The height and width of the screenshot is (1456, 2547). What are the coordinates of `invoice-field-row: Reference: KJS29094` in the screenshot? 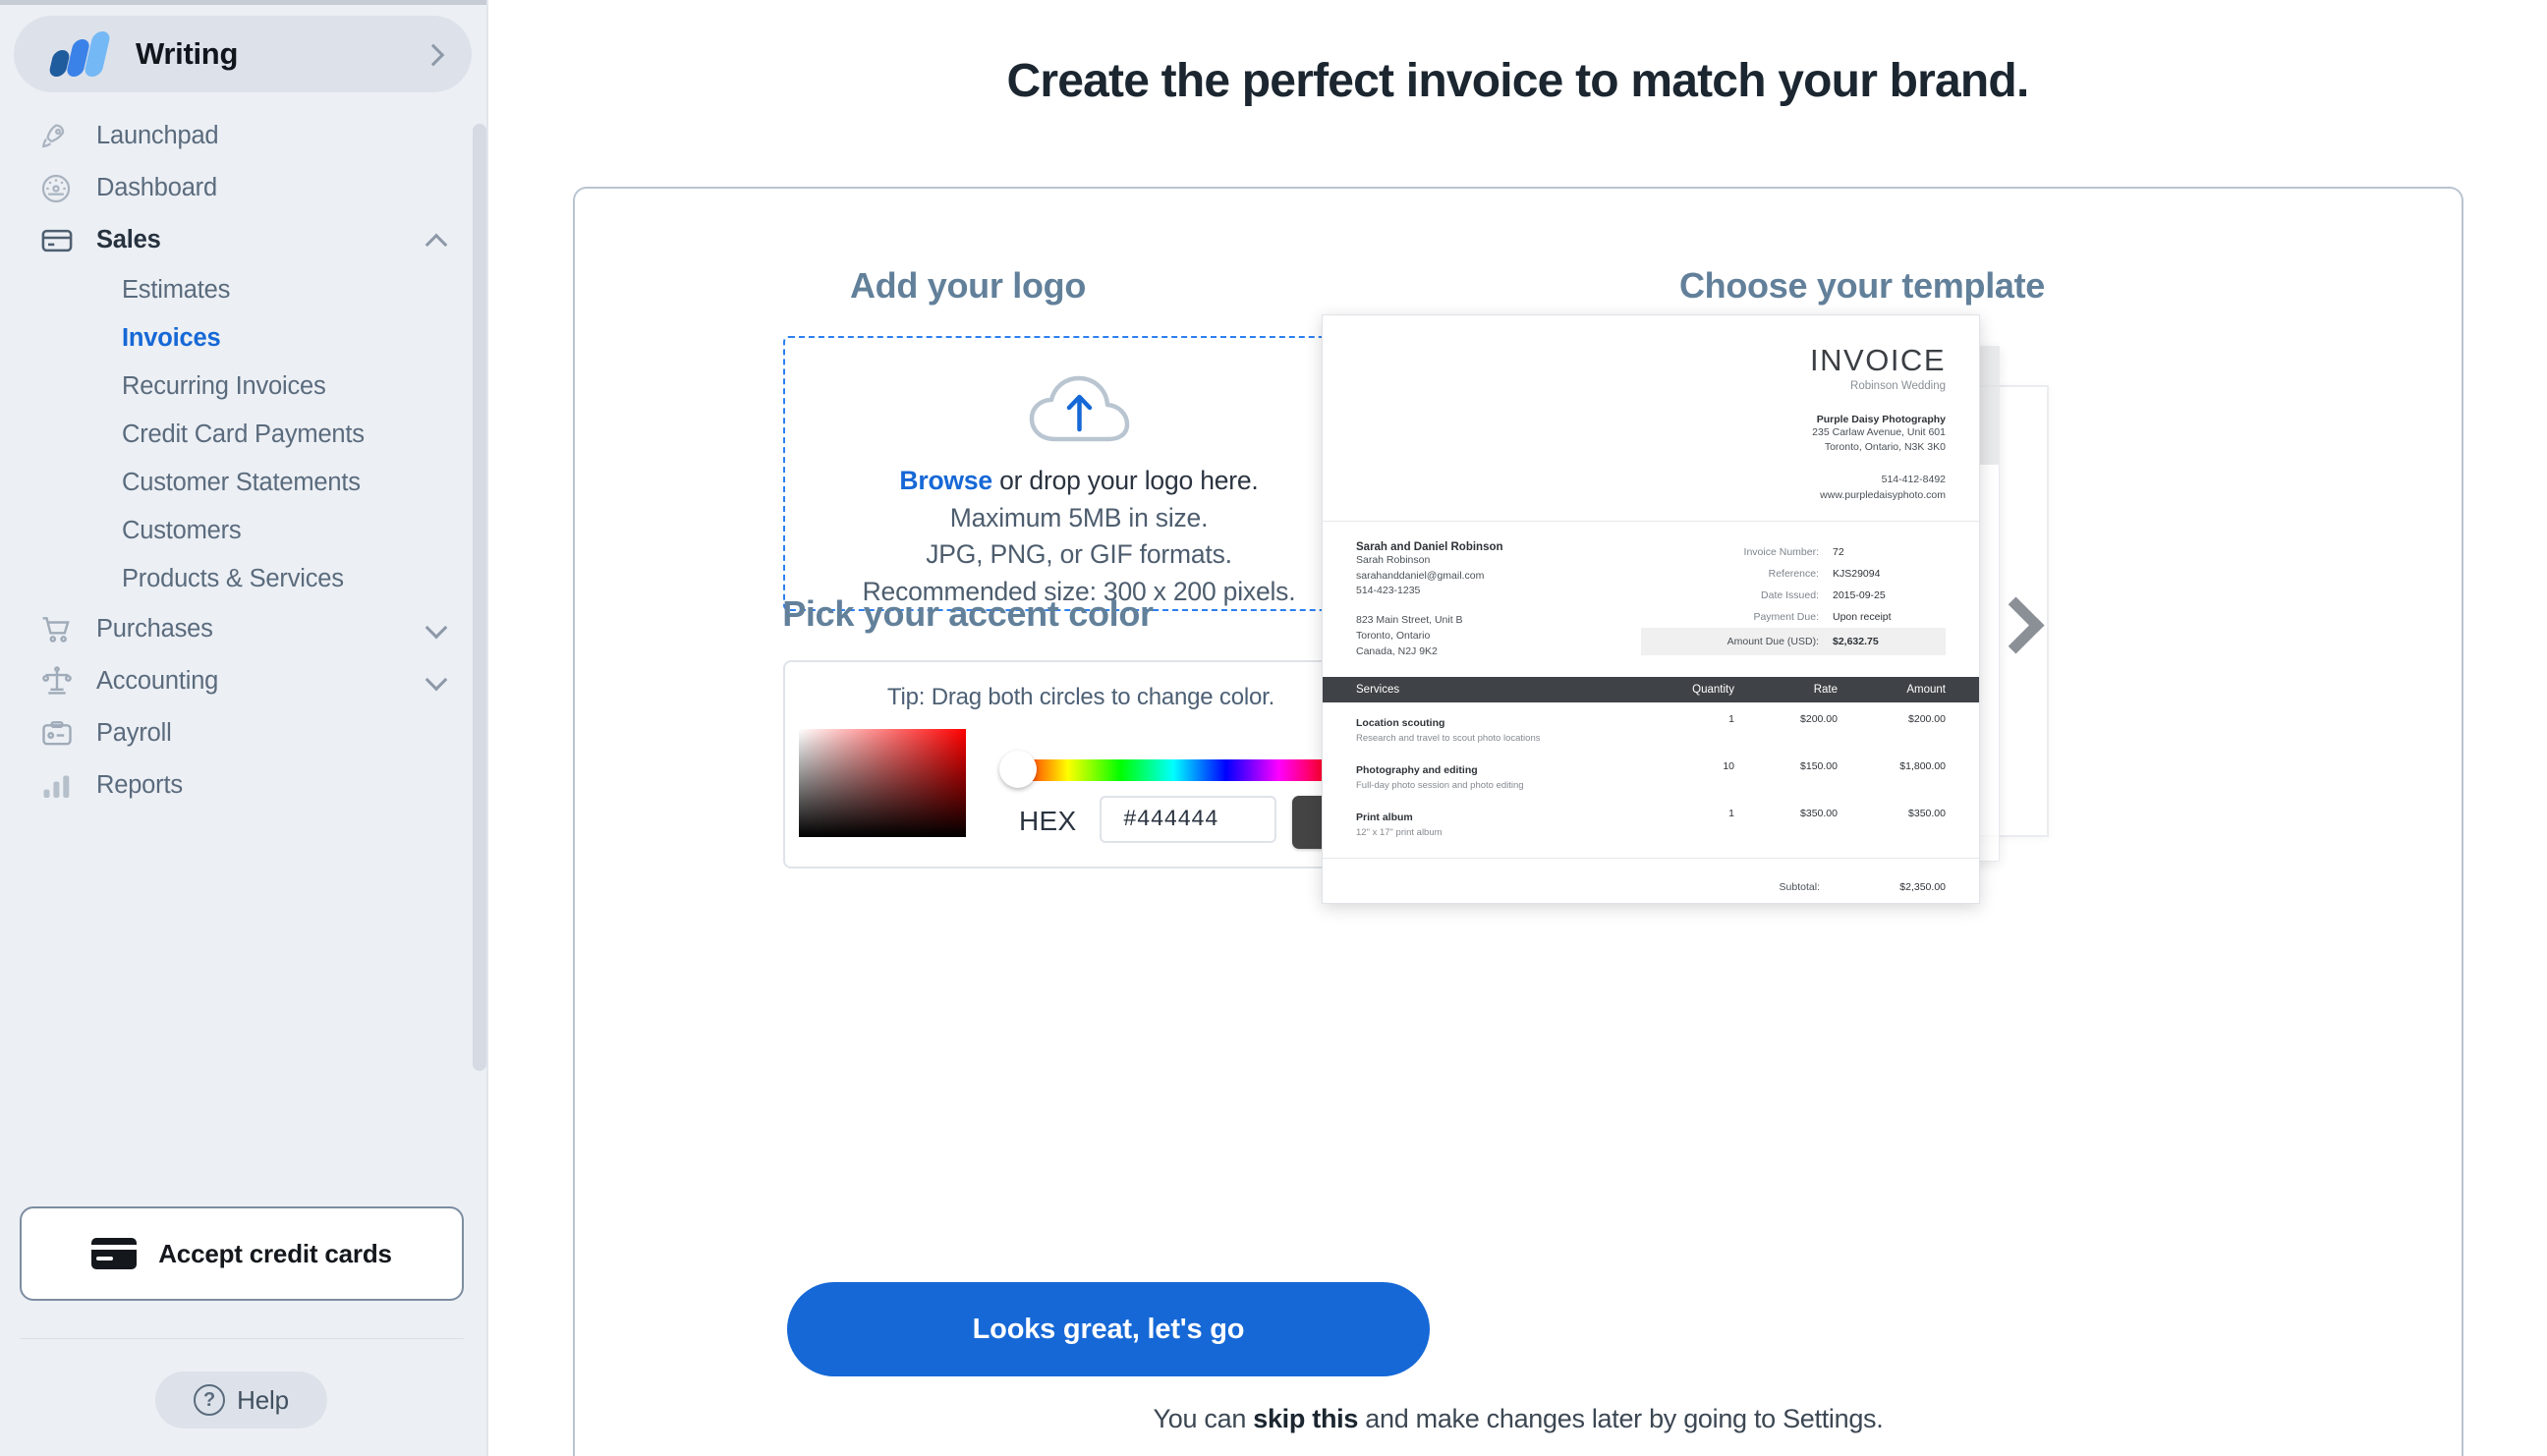 It's located at (1793, 574).